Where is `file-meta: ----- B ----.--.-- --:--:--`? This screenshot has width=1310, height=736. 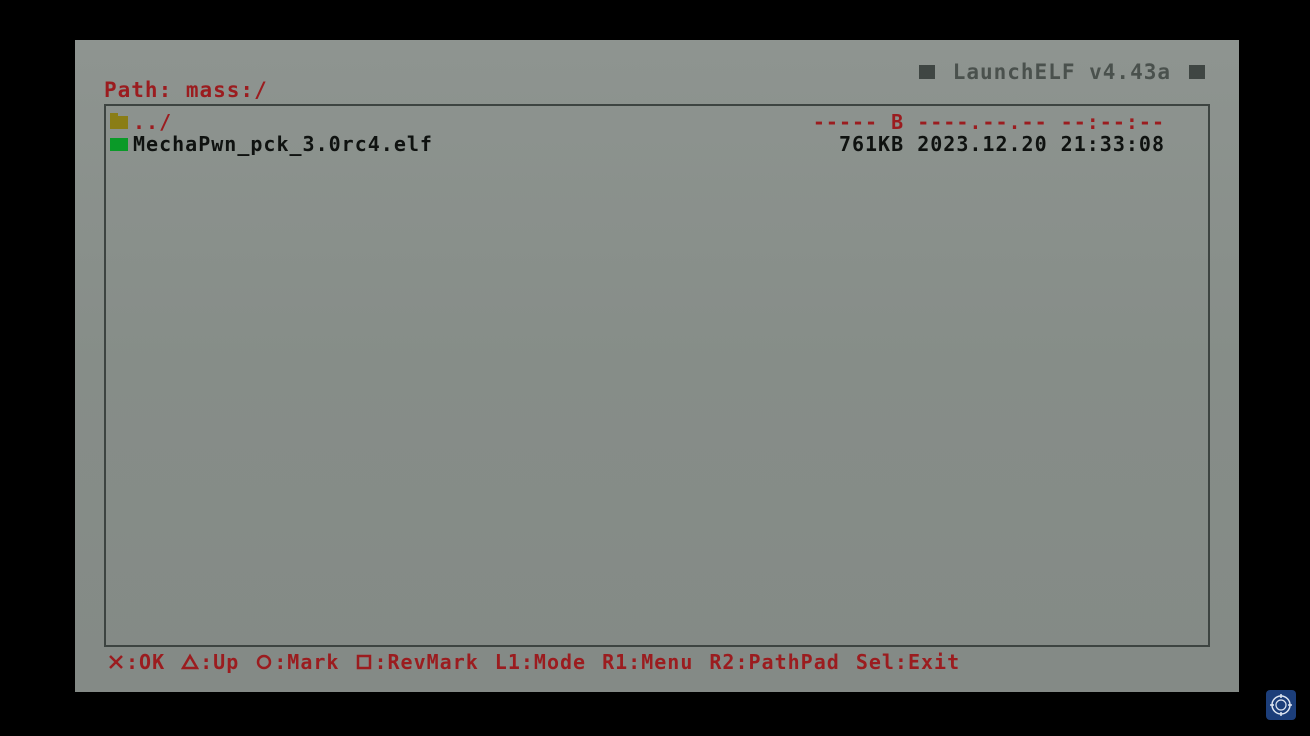
file-meta: ----- B ----.--.-- --:--:-- is located at coordinates (989, 122).